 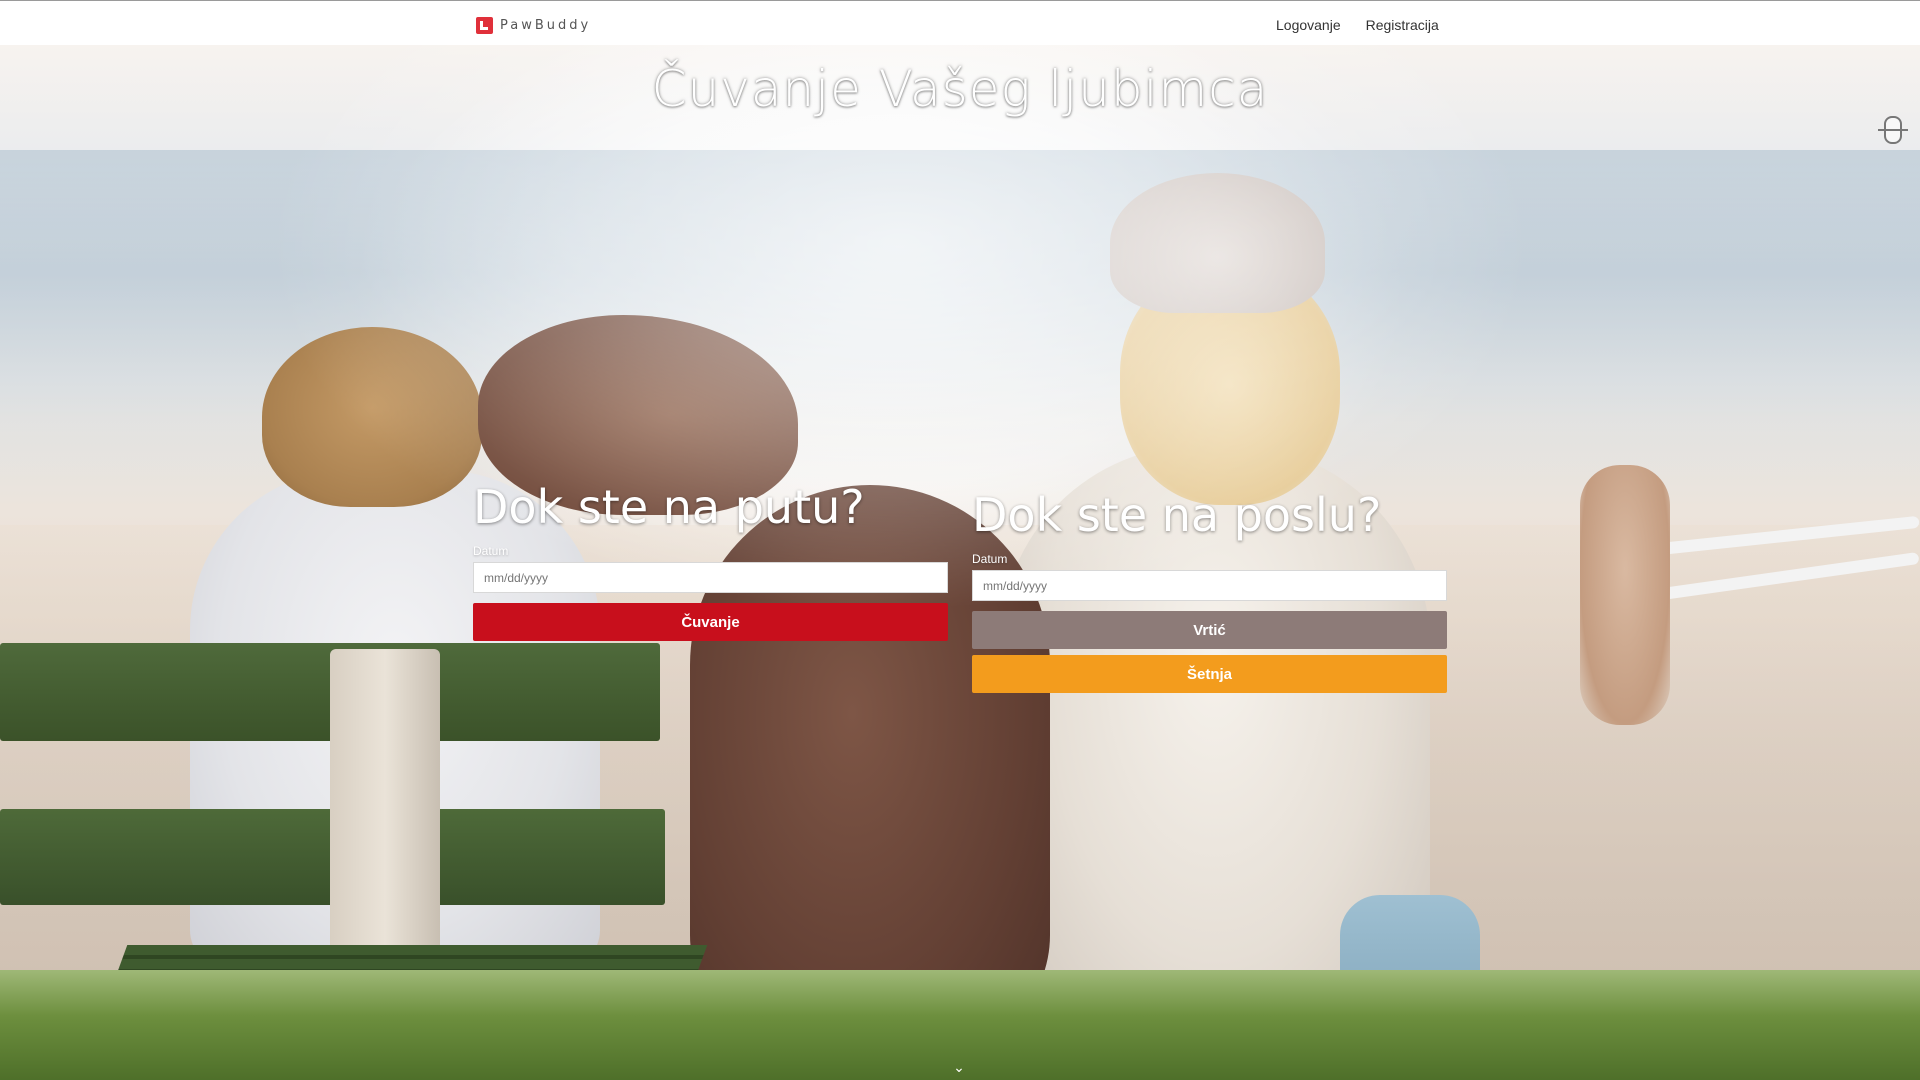 I want to click on work-date-label: Datum, so click(x=990, y=559).